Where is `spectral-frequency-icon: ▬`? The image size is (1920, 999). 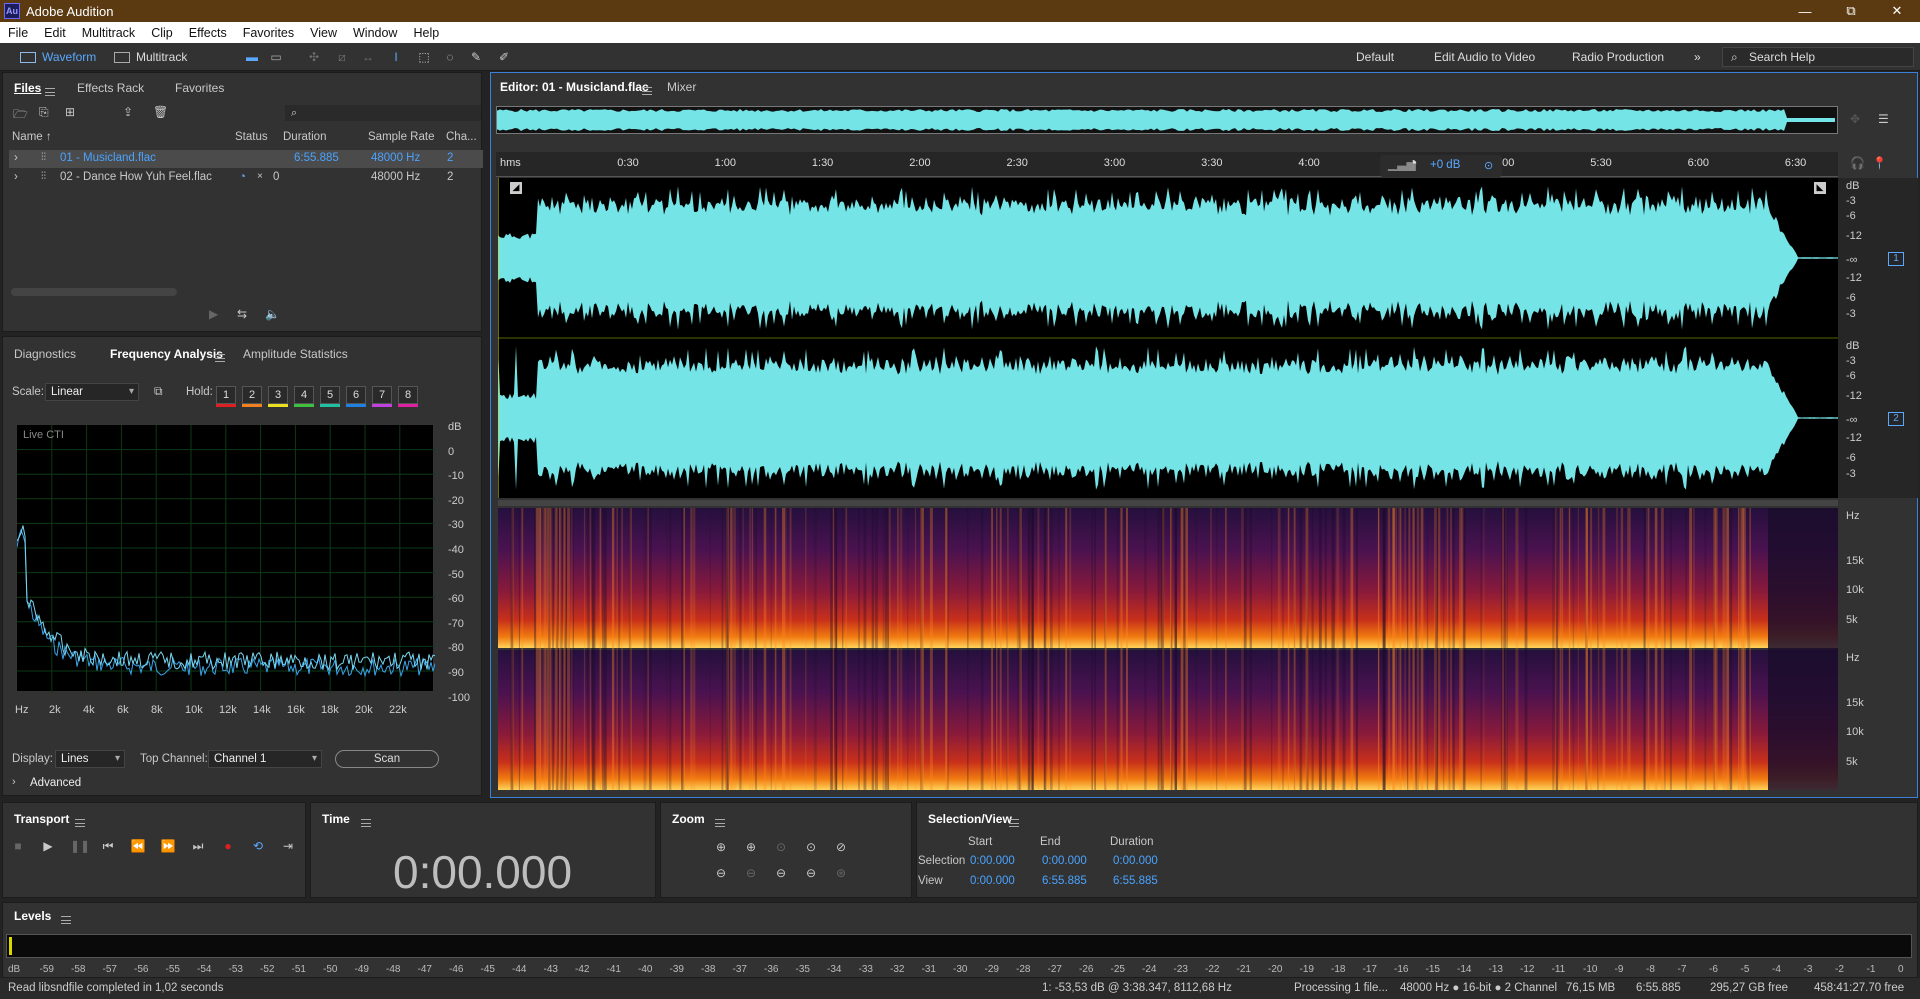 spectral-frequency-icon: ▬ is located at coordinates (252, 57).